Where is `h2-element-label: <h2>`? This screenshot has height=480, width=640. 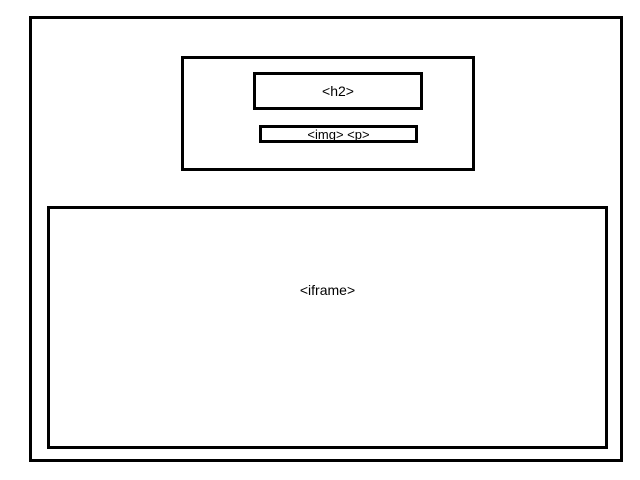
h2-element-label: <h2> is located at coordinates (338, 91).